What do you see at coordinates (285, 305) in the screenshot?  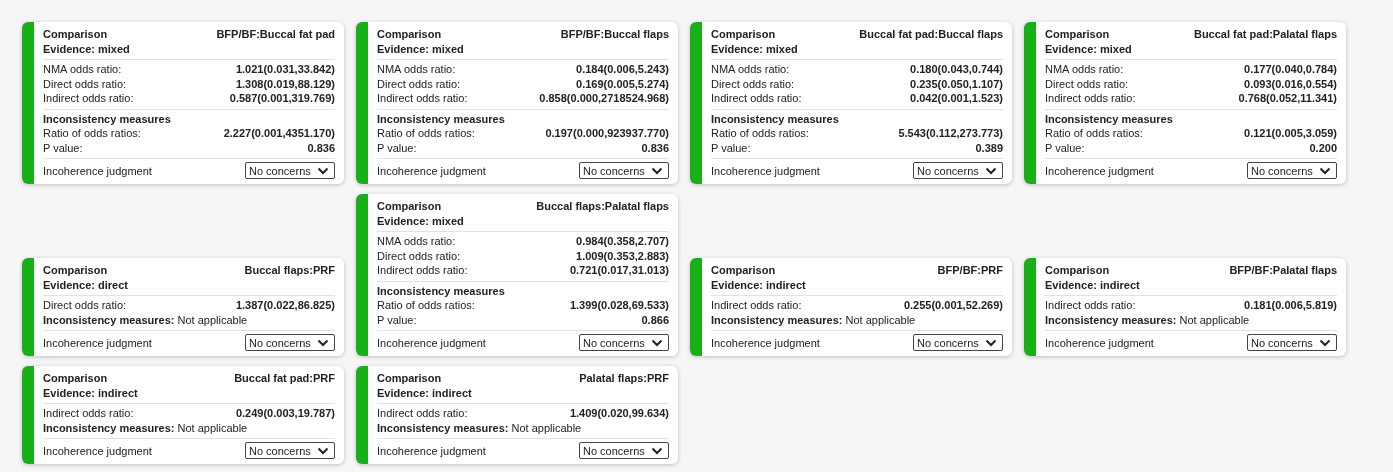 I see `estimate-value: 1.387(0.022,86.825)` at bounding box center [285, 305].